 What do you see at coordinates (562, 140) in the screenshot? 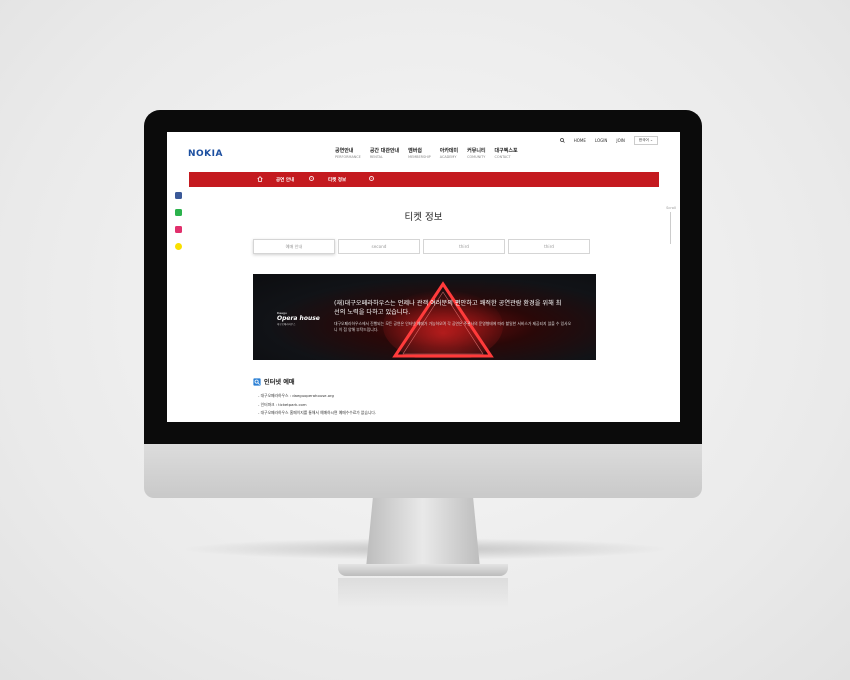
I see `search-icon` at bounding box center [562, 140].